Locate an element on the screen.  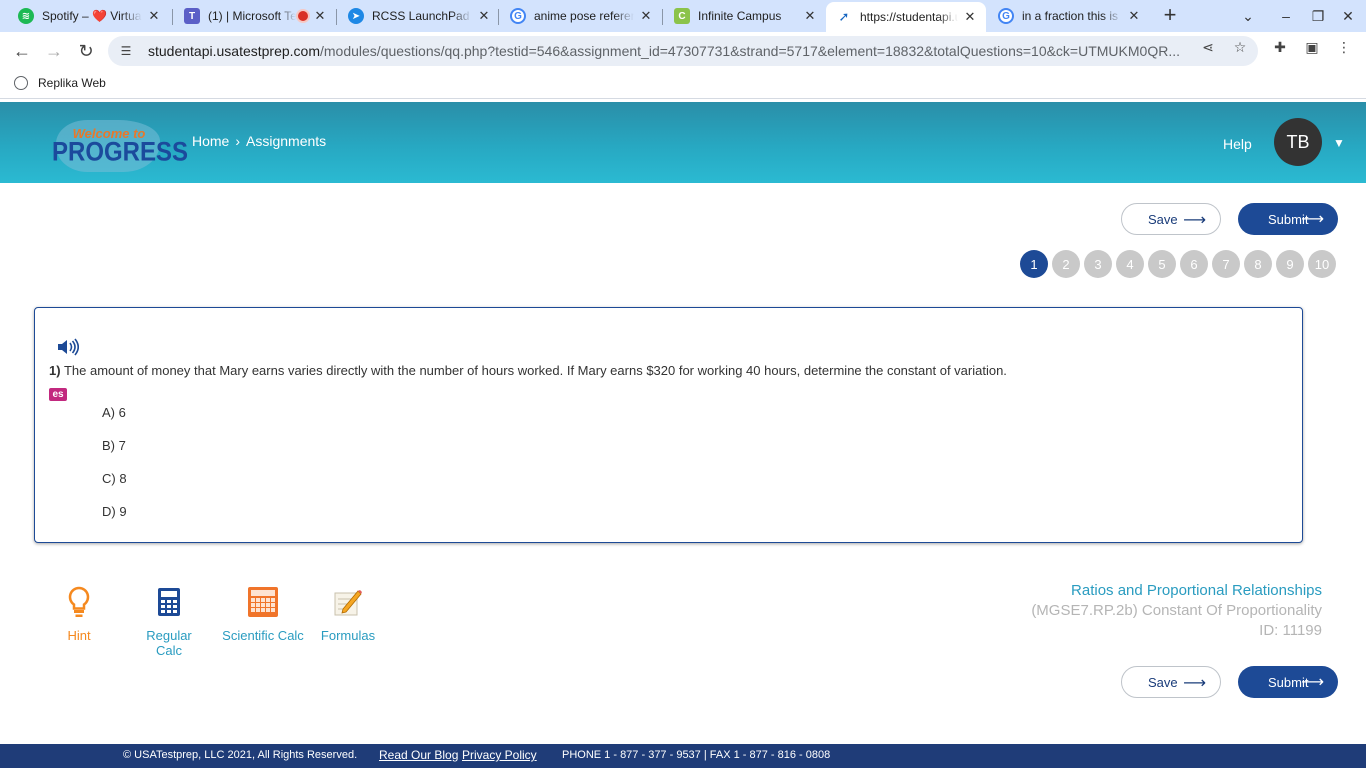
scientific-calc-tool: Scientific Calc is located at coordinates (263, 614).